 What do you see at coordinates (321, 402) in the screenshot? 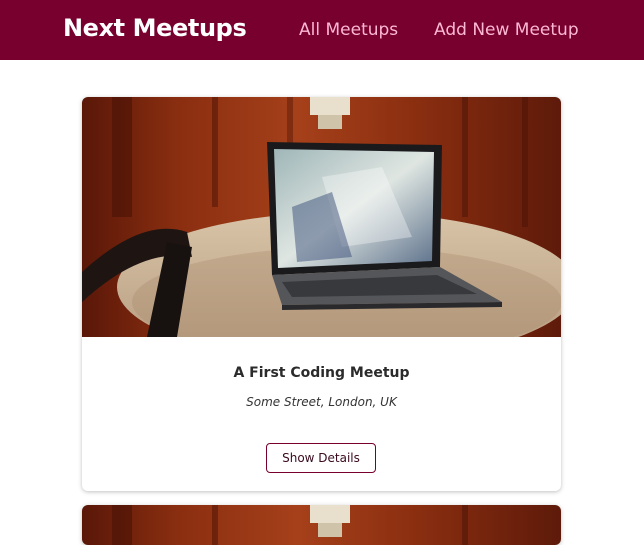
I see `meetup-address: Some Street, London, UK` at bounding box center [321, 402].